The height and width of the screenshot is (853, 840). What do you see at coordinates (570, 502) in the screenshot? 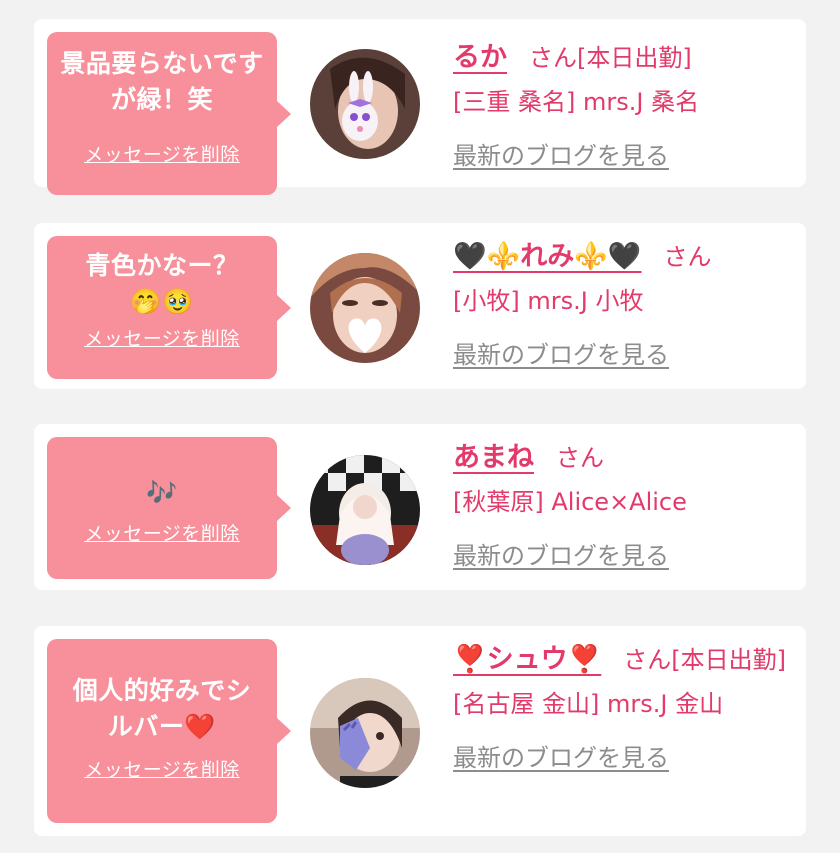
I see `shop-name: [秋葉原] Alice×Alice` at bounding box center [570, 502].